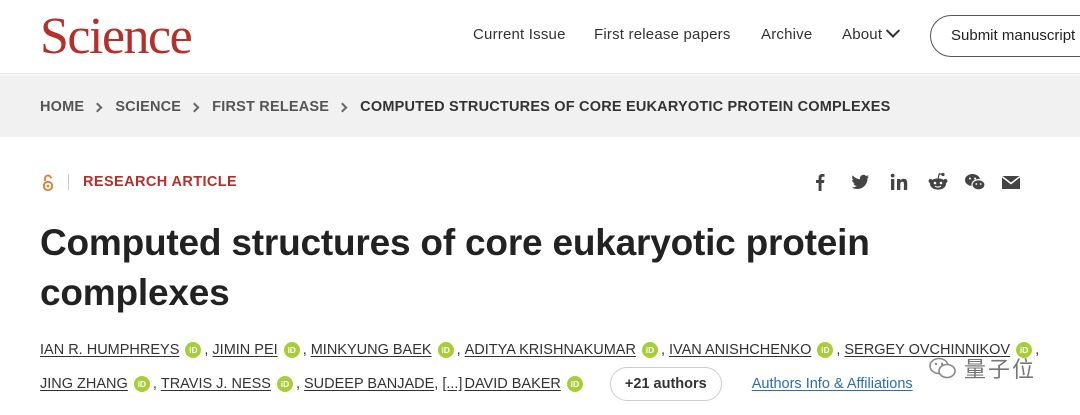  Describe the element at coordinates (1000, 369) in the screenshot. I see `watermark-text: 量子位` at that location.